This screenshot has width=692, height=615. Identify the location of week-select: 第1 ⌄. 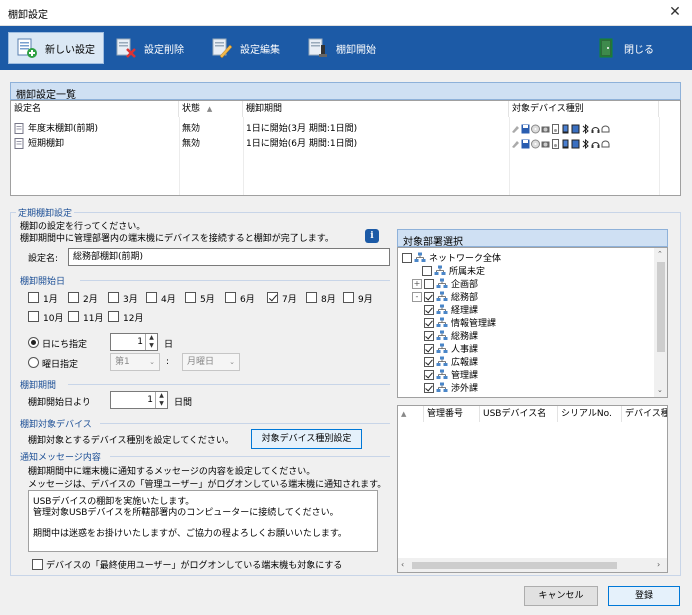
(135, 362).